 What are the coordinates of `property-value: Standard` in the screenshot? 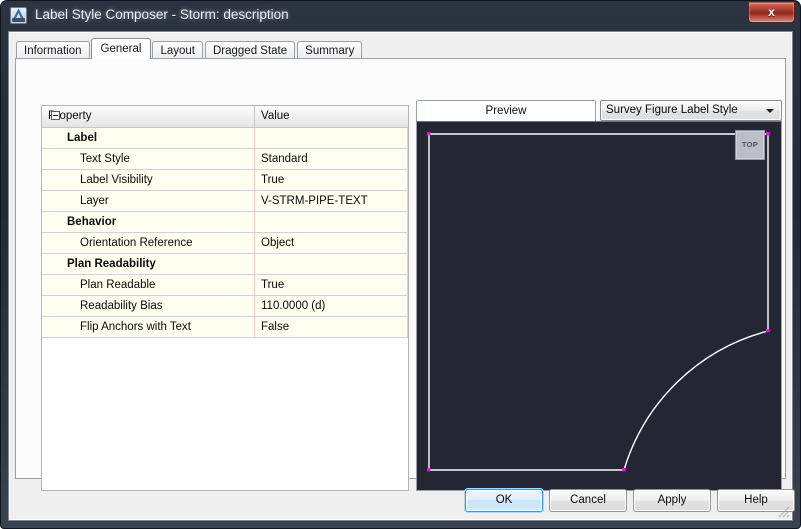 It's located at (331, 159).